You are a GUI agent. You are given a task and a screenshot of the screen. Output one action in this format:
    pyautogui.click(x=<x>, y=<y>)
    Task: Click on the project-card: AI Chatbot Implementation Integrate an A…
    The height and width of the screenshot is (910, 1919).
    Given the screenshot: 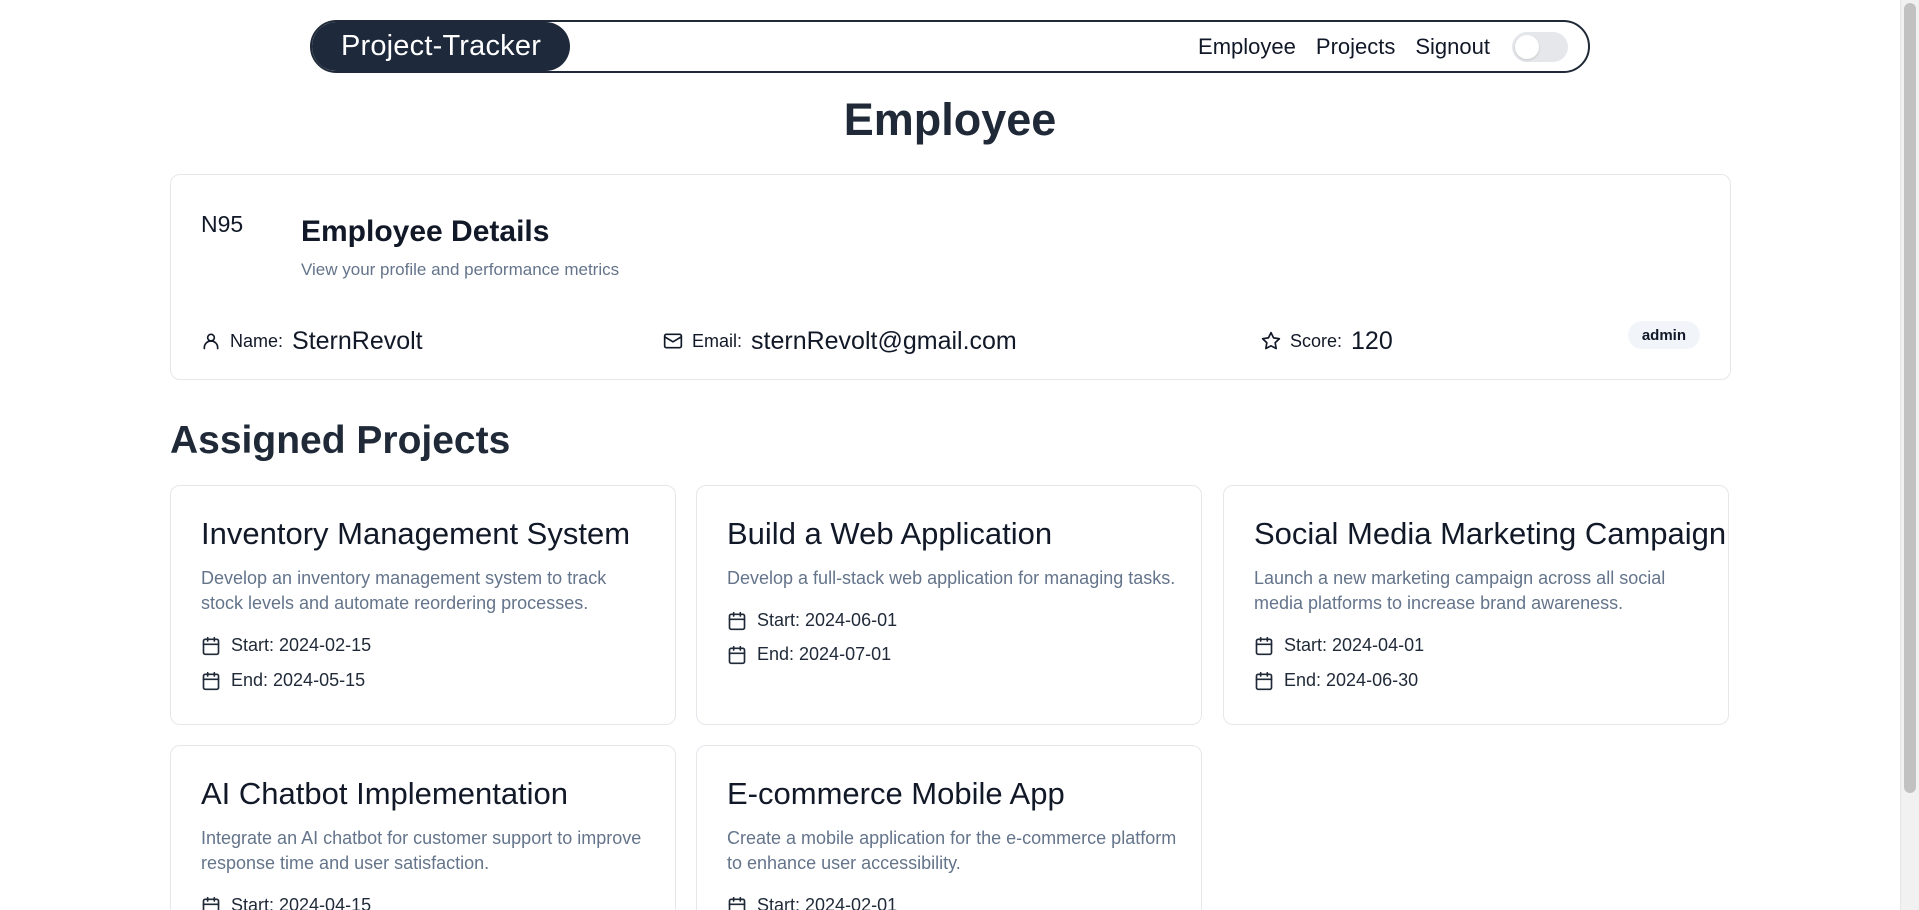 What is the action you would take?
    pyautogui.click(x=423, y=827)
    